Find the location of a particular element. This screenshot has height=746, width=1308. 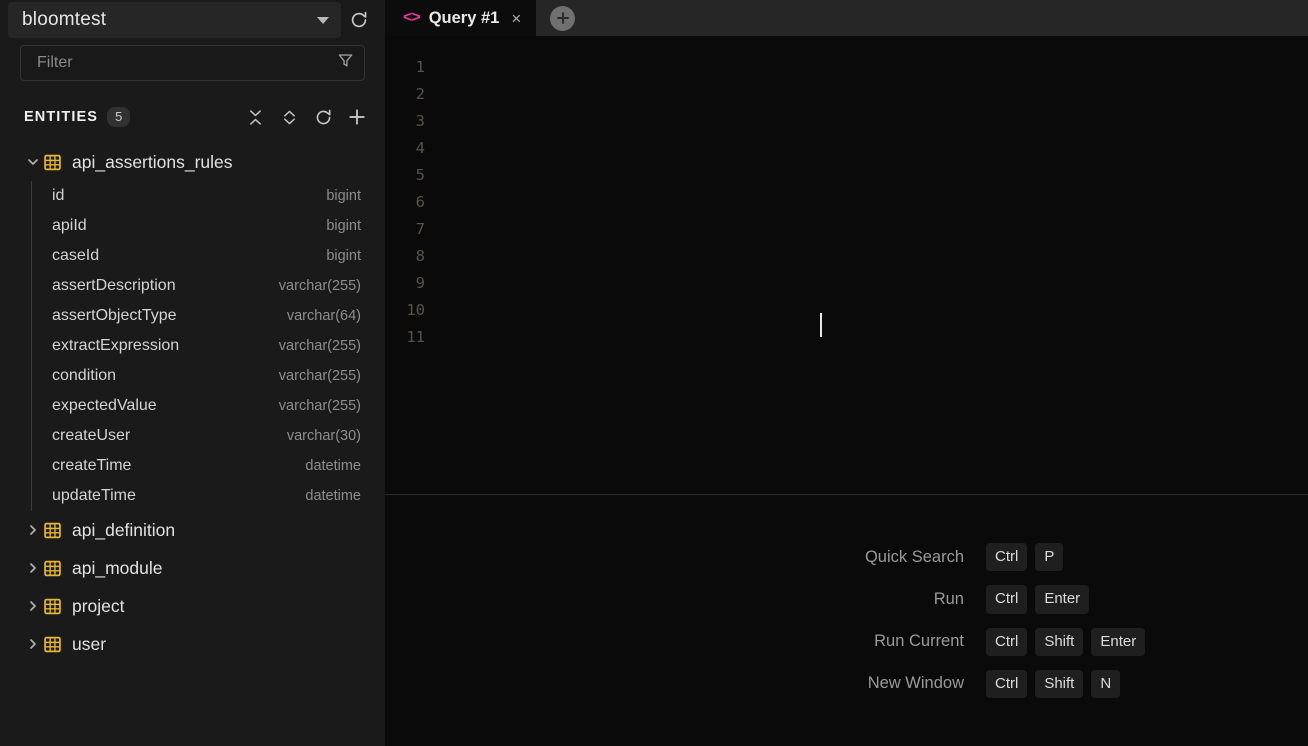

line-number: 4 is located at coordinates (420, 148).